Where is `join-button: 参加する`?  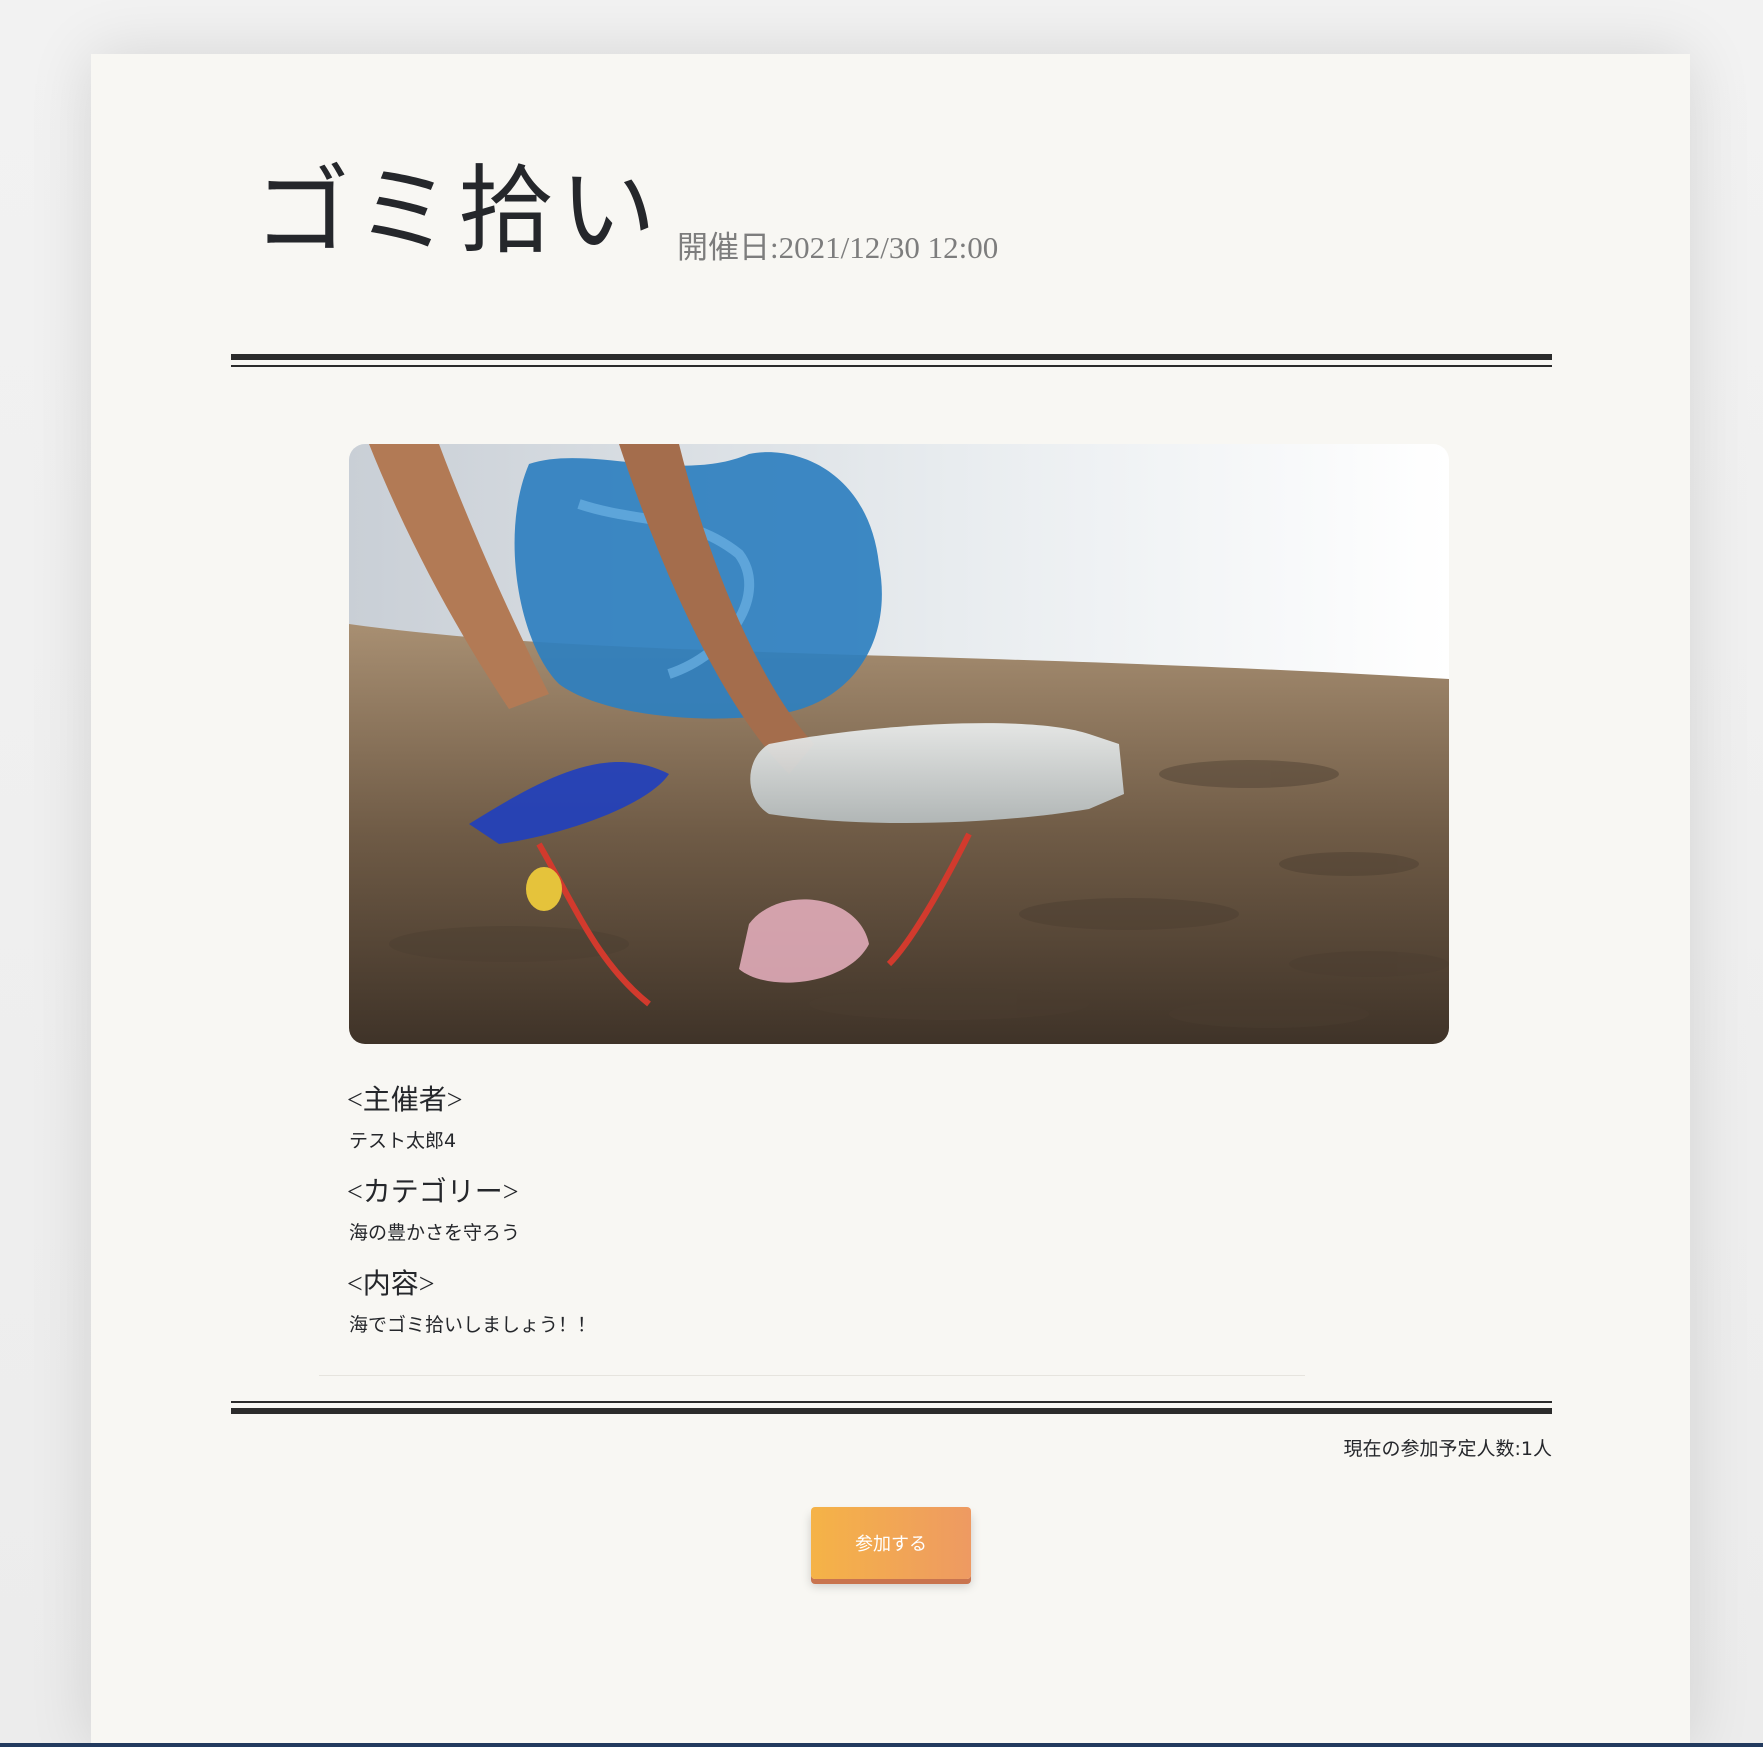 join-button: 参加する is located at coordinates (891, 1543).